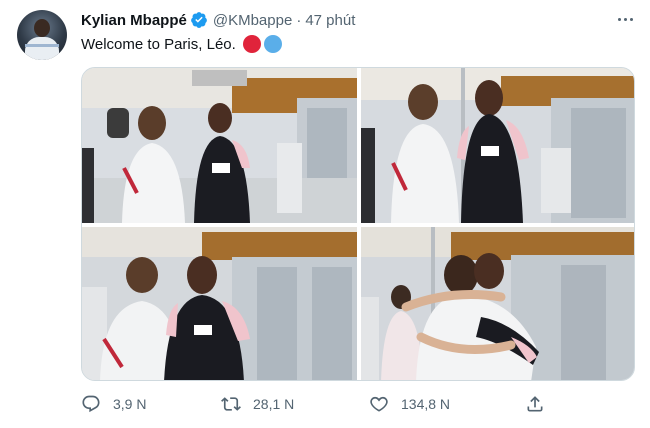 Image resolution: width=650 pixels, height=428 pixels. I want to click on share-button, so click(535, 404).